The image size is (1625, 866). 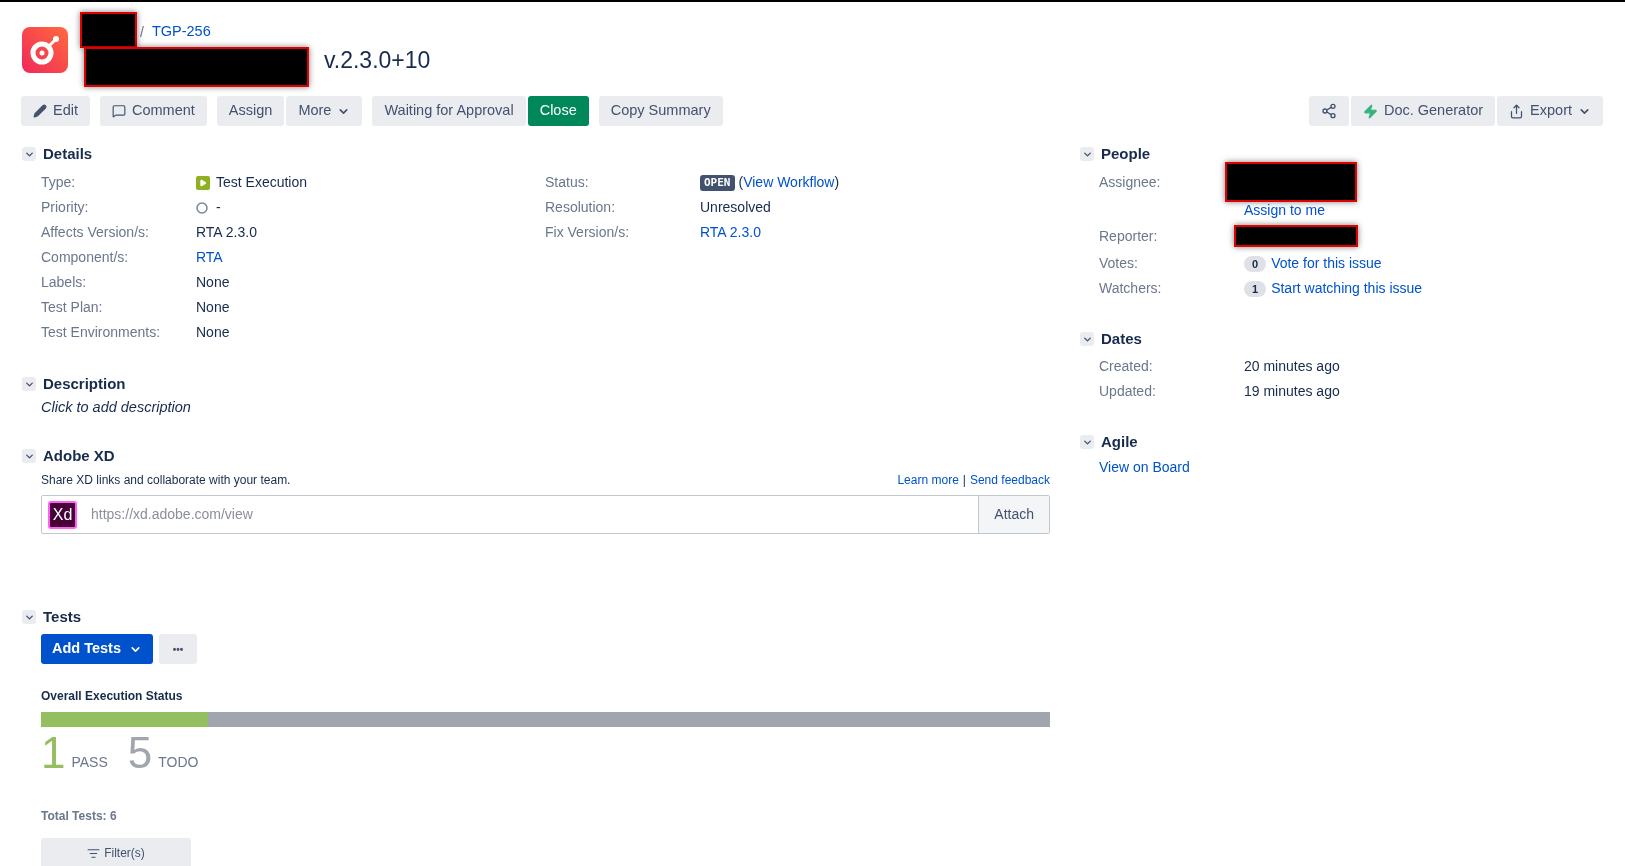 I want to click on field-label: Updated:, so click(x=1128, y=391).